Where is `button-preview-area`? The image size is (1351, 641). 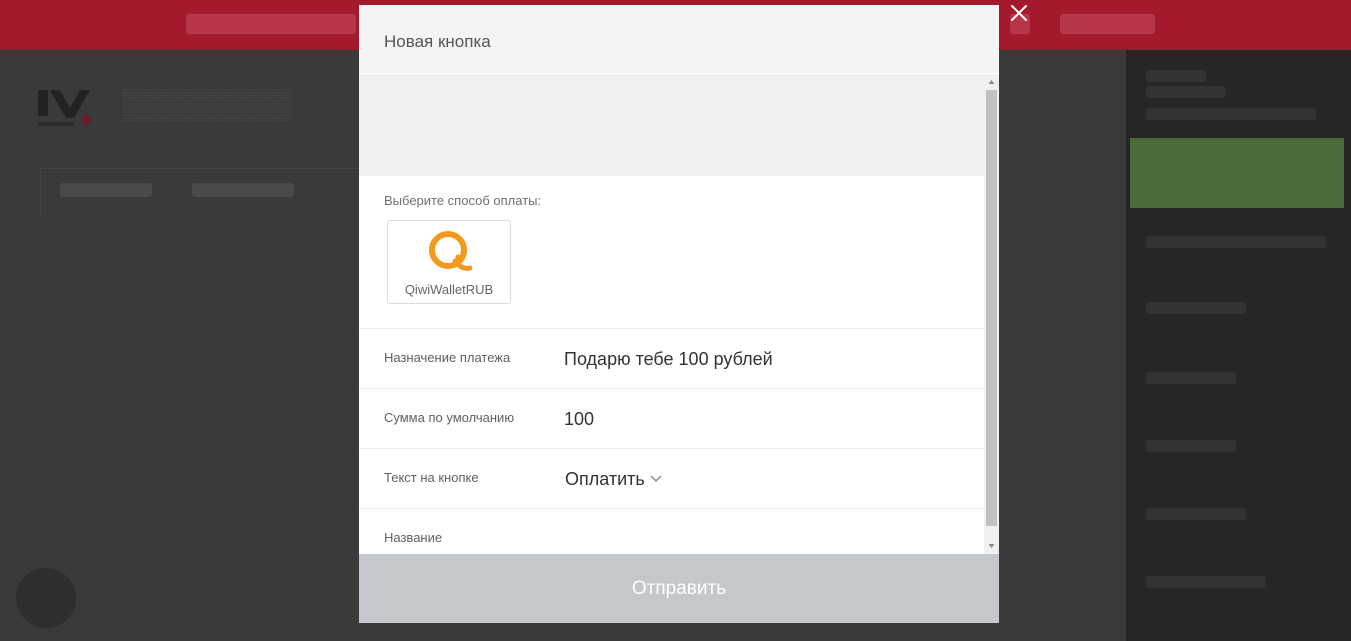 button-preview-area is located at coordinates (672, 125).